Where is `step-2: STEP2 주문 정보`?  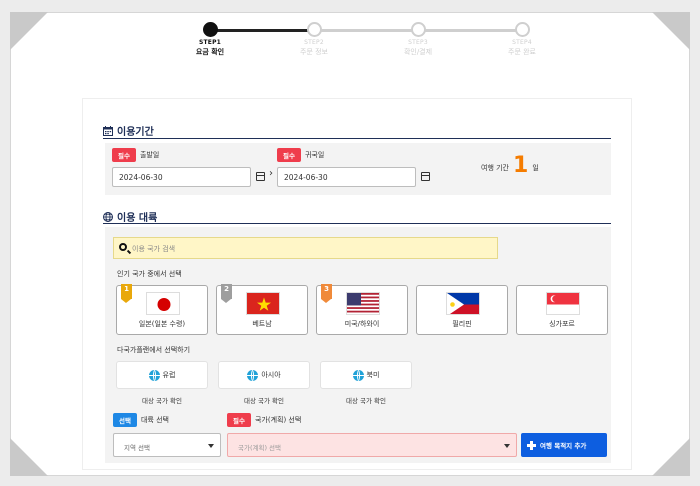
step-2: STEP2 주문 정보 is located at coordinates (314, 39).